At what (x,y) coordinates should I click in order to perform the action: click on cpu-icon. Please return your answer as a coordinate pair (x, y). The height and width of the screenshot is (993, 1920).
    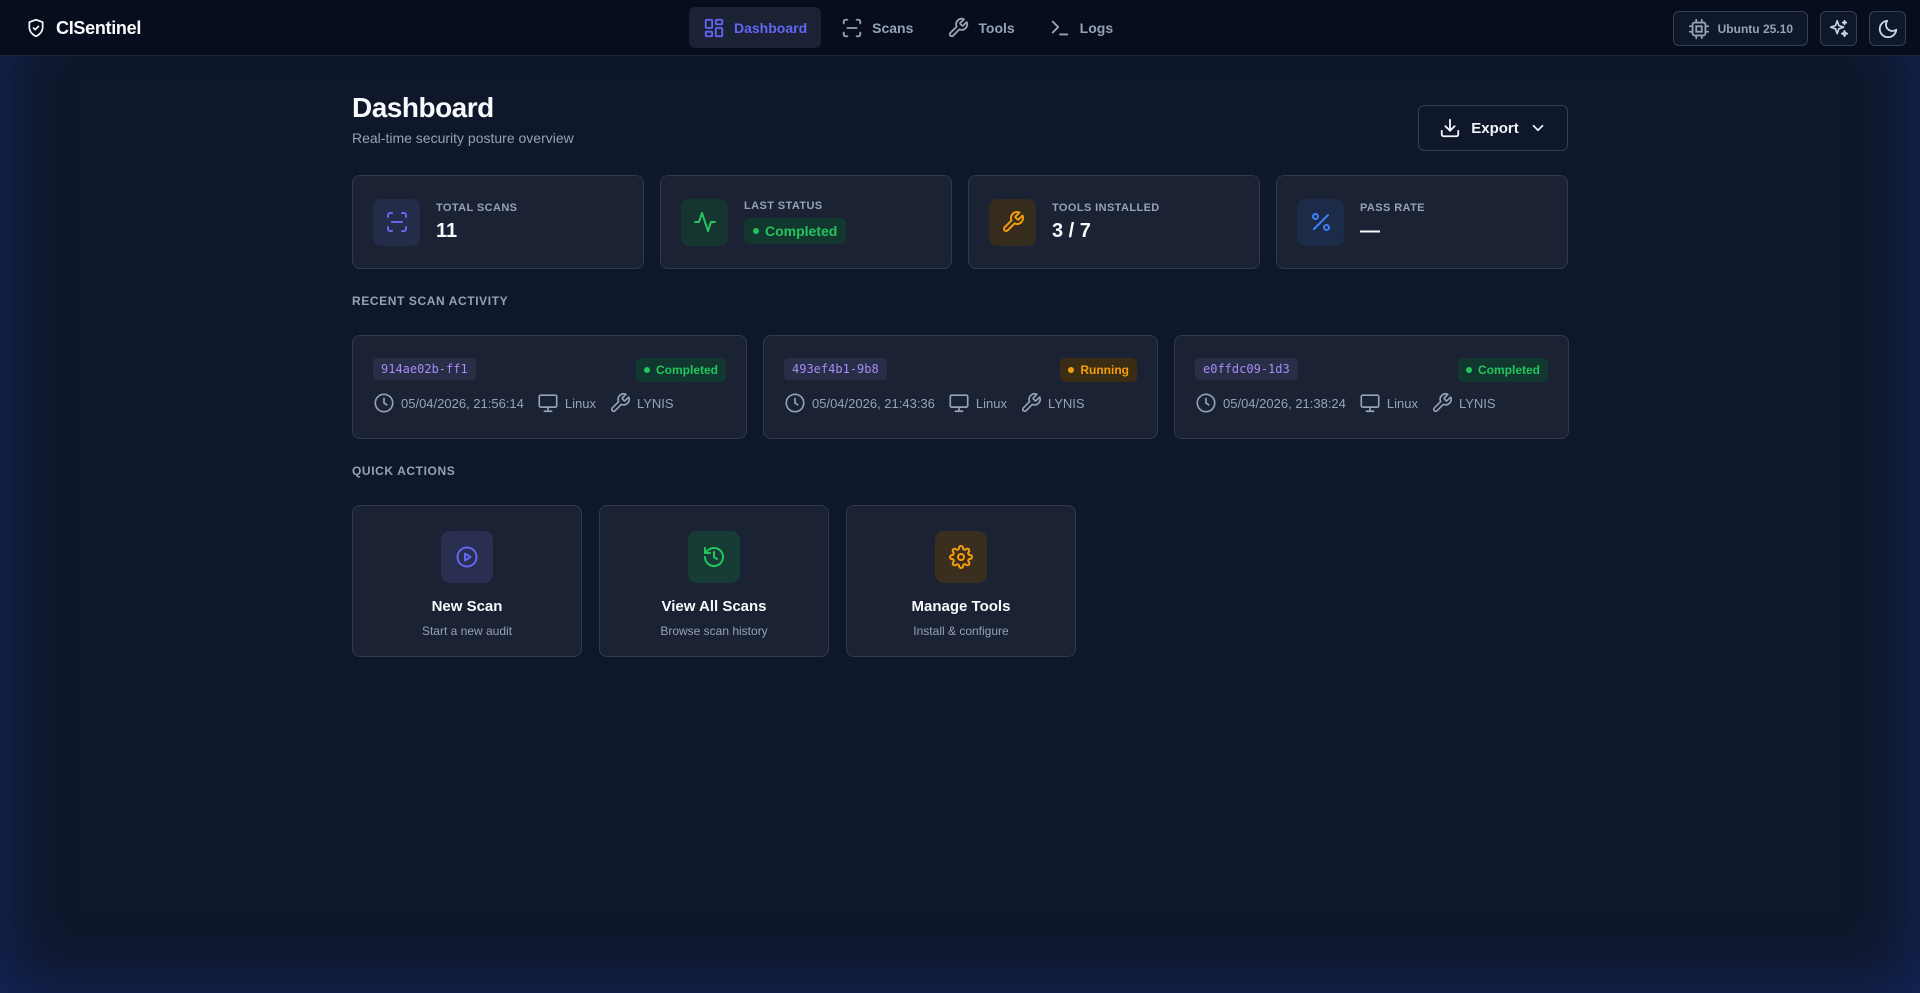
    Looking at the image, I should click on (1698, 28).